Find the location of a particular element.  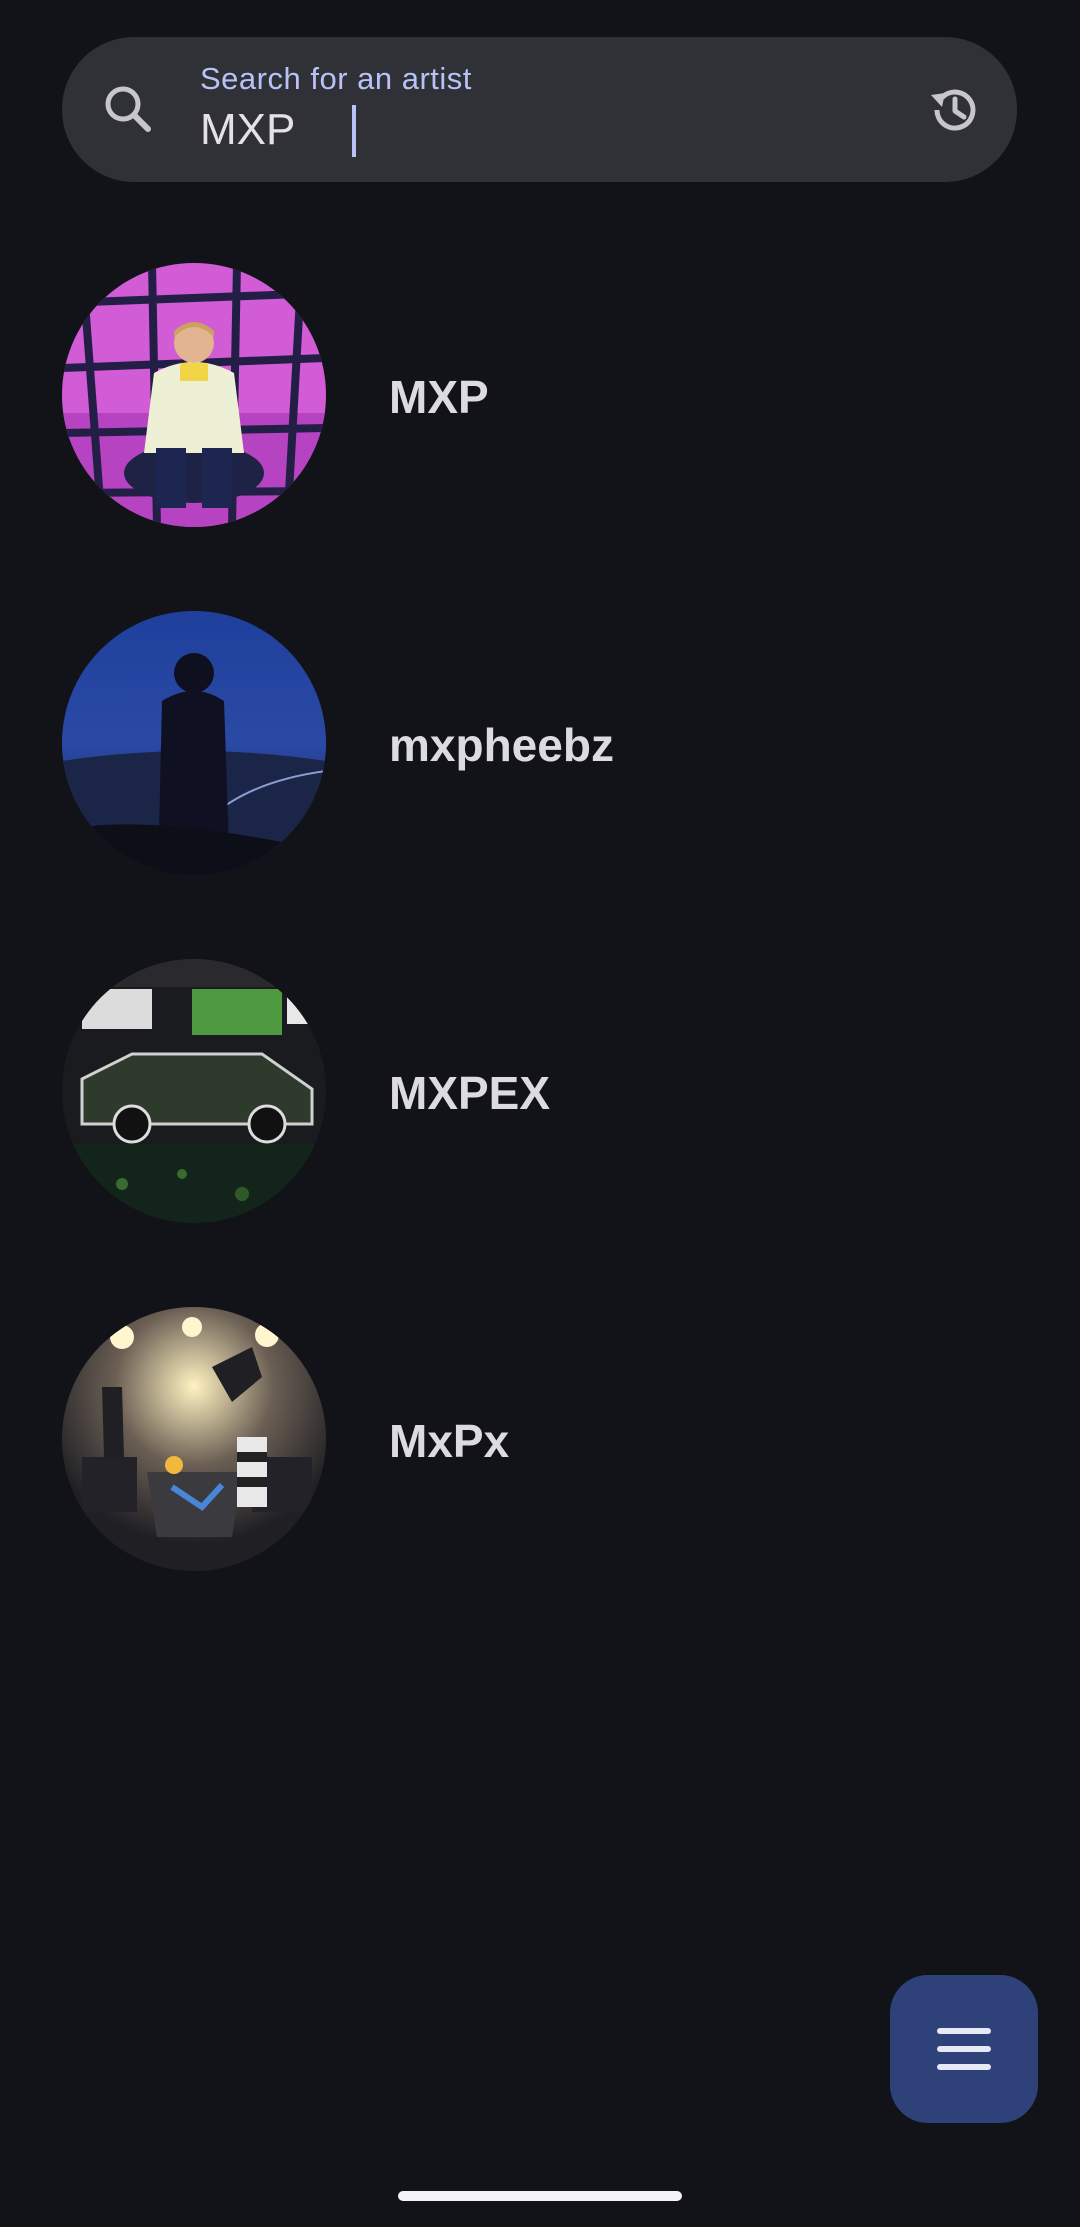

menu-button is located at coordinates (964, 2049).